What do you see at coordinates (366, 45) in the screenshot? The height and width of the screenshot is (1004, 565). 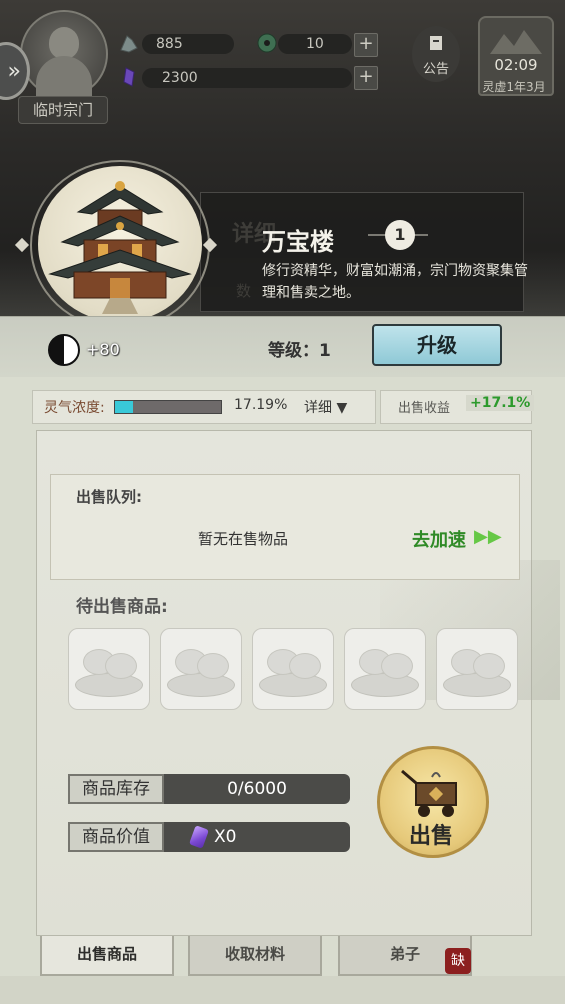 I see `add-jade-button: +` at bounding box center [366, 45].